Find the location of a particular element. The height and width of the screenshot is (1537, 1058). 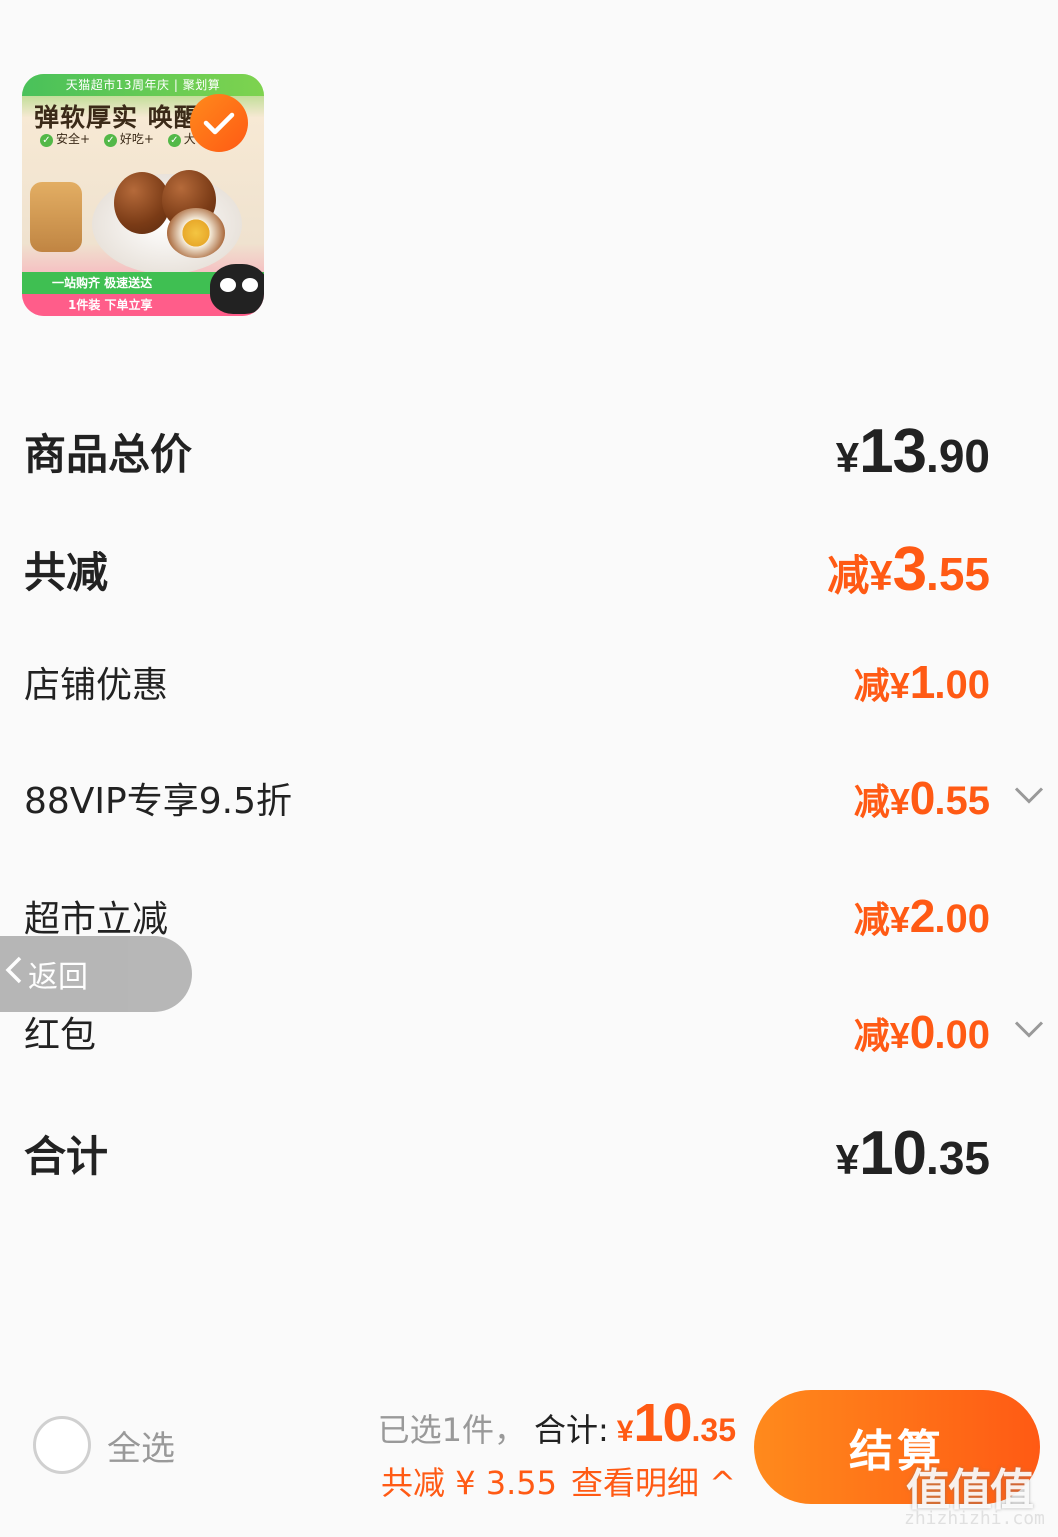

amount-integer: 3 is located at coordinates (909, 569).